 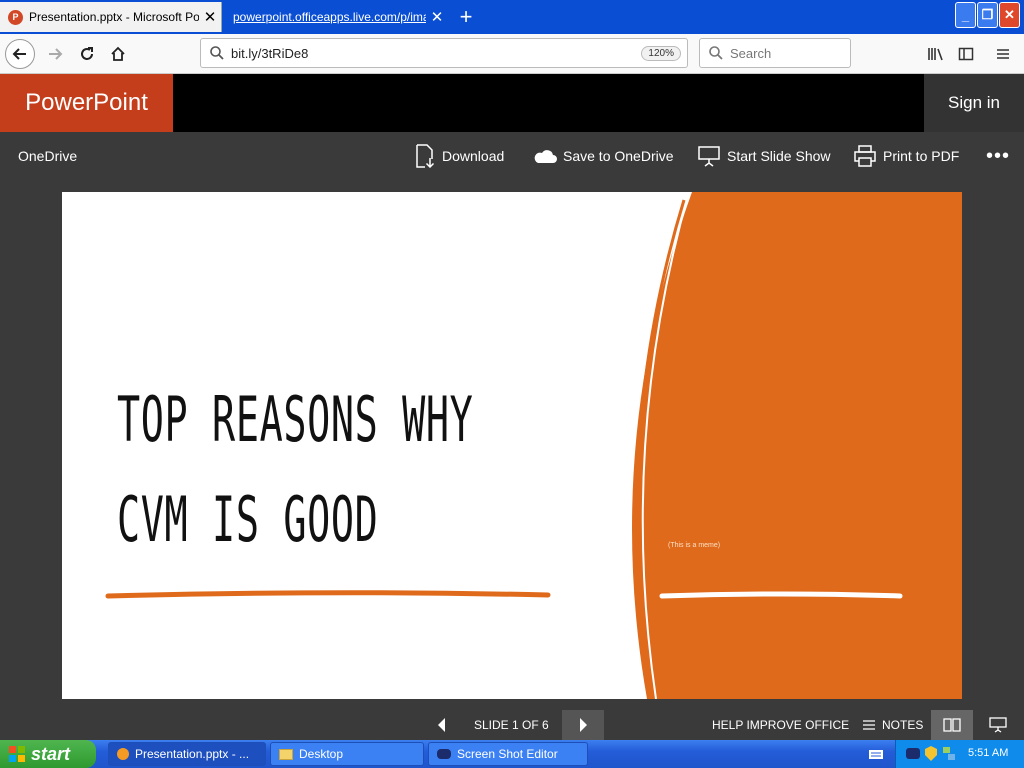 I want to click on keyboard-icon, so click(x=876, y=754).